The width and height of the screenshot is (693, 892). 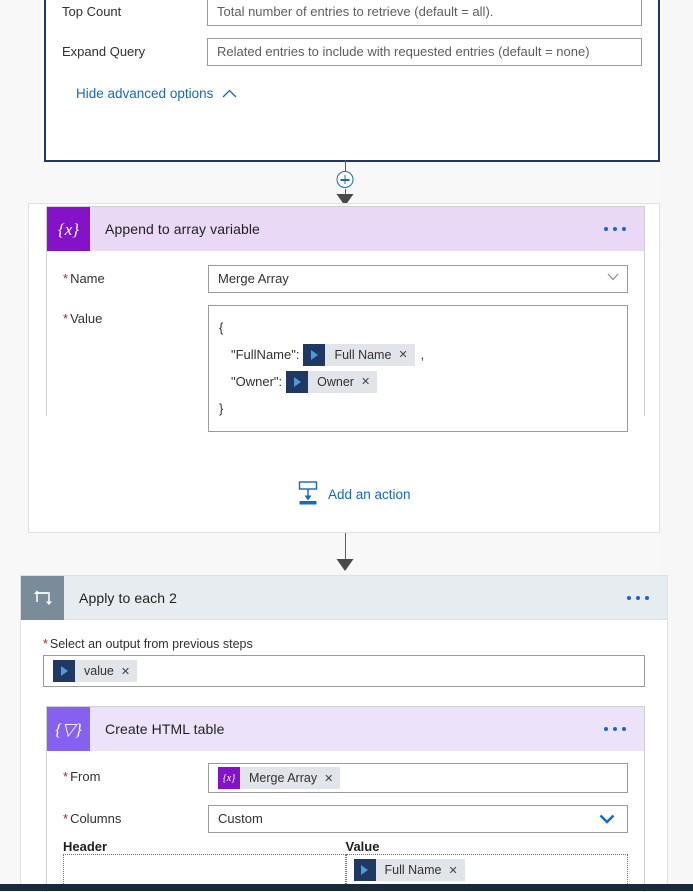 What do you see at coordinates (283, 778) in the screenshot?
I see `token-chip-label: Merge Array` at bounding box center [283, 778].